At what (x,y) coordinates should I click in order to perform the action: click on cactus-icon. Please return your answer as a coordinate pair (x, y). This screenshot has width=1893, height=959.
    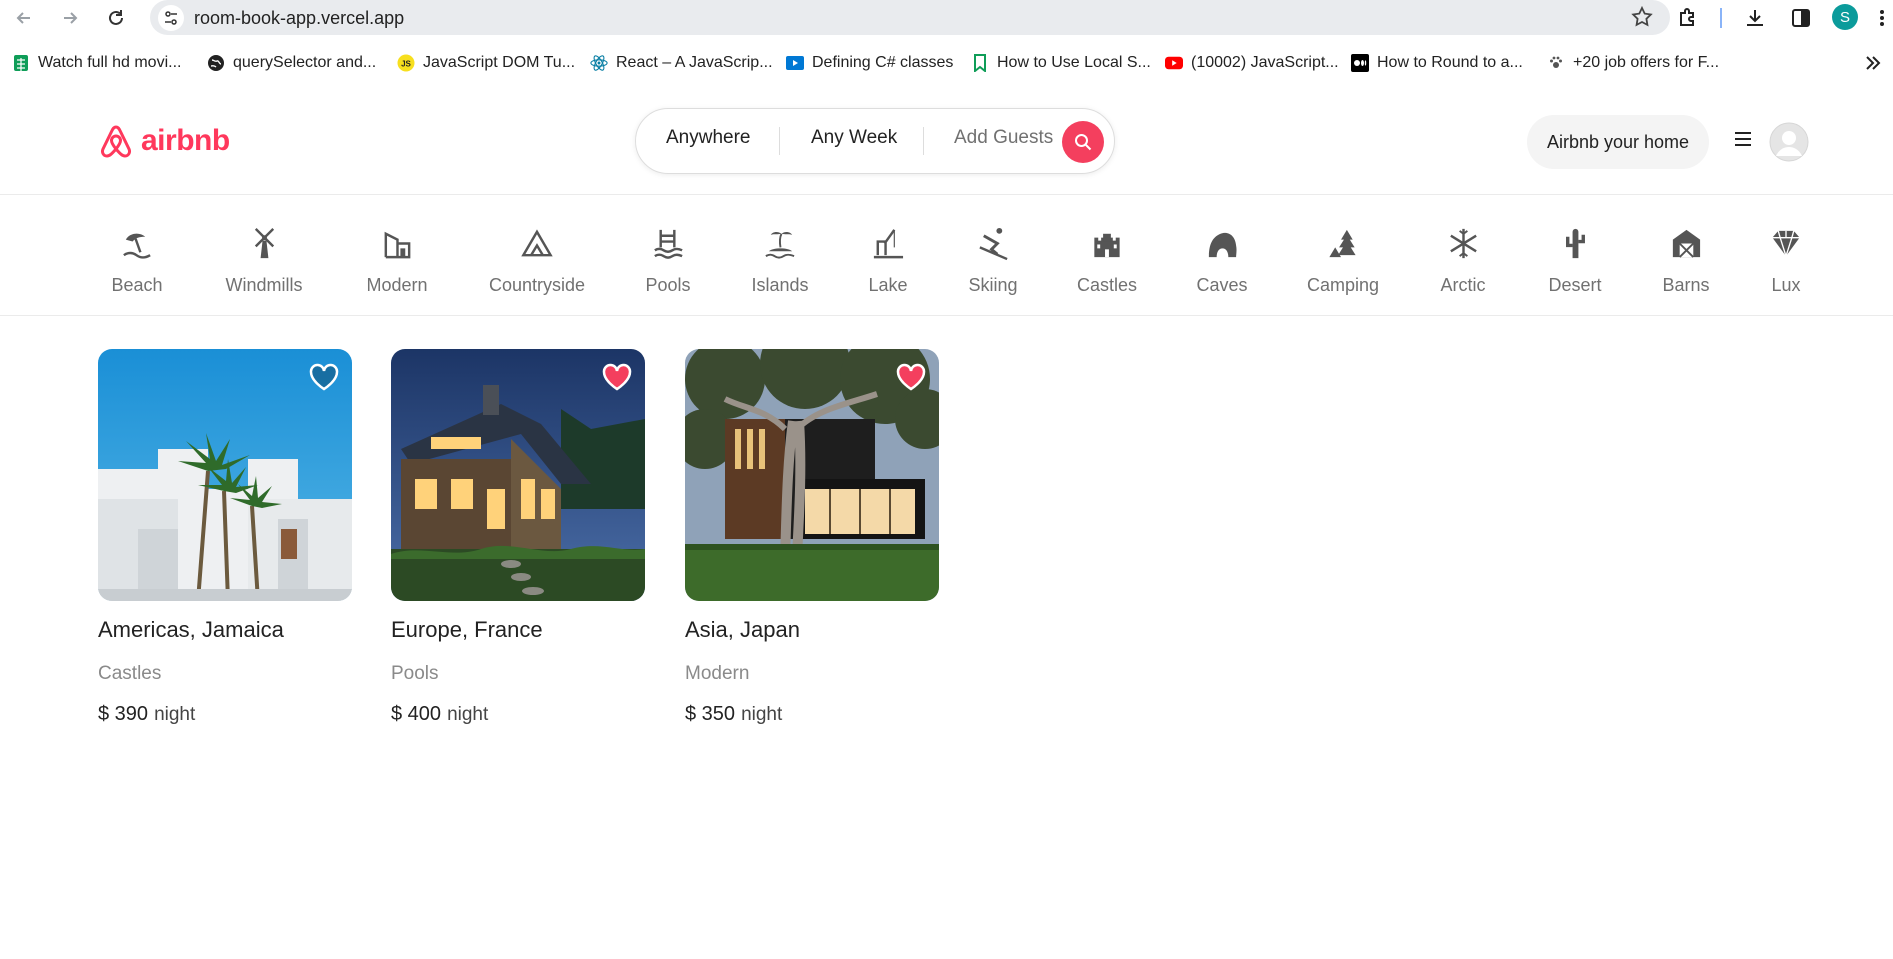
    Looking at the image, I should click on (1575, 243).